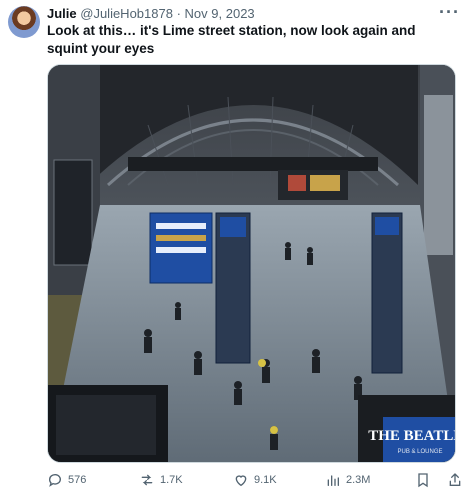  Describe the element at coordinates (77, 480) in the screenshot. I see `reply-count: 576` at that location.